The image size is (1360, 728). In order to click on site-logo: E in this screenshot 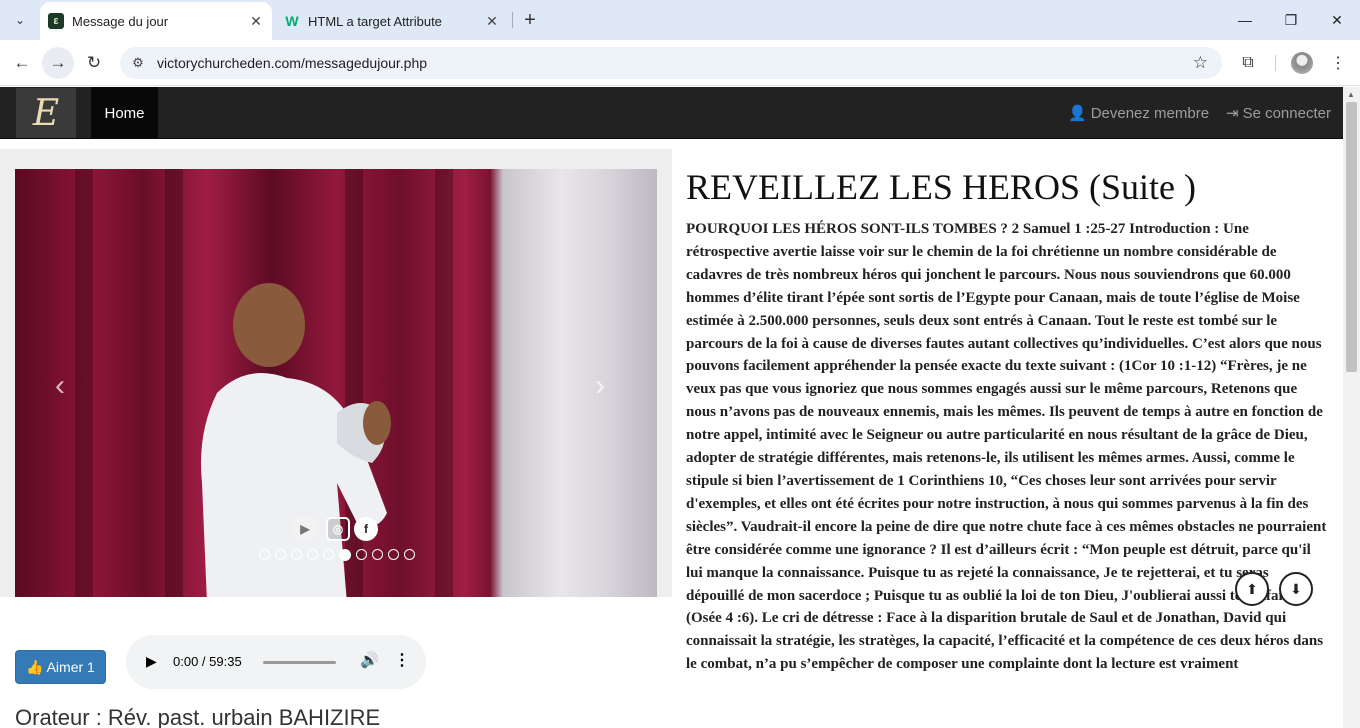, I will do `click(46, 113)`.